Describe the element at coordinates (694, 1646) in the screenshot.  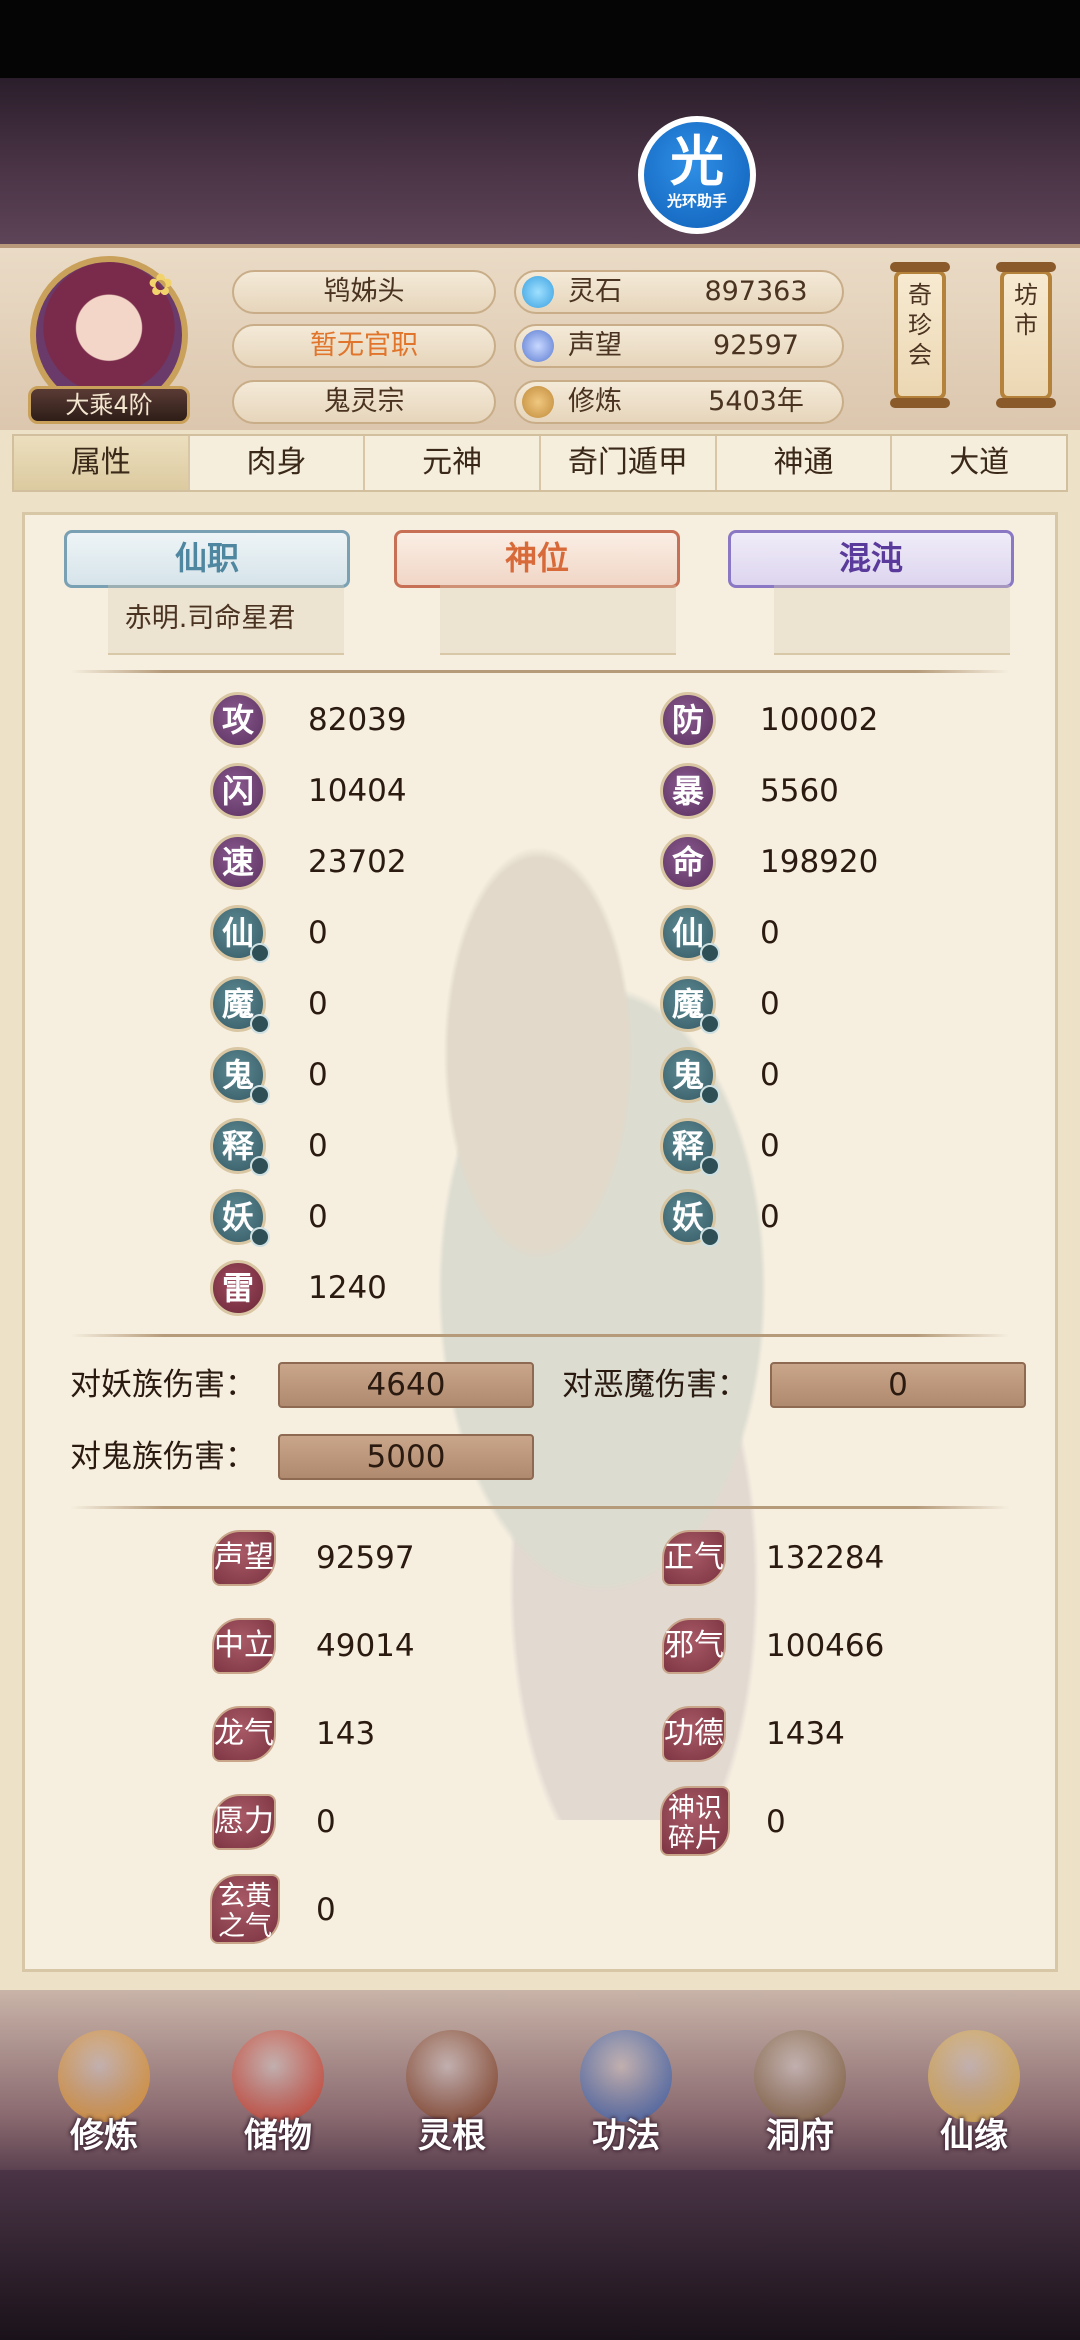
I see `standing-label: 邪气` at that location.